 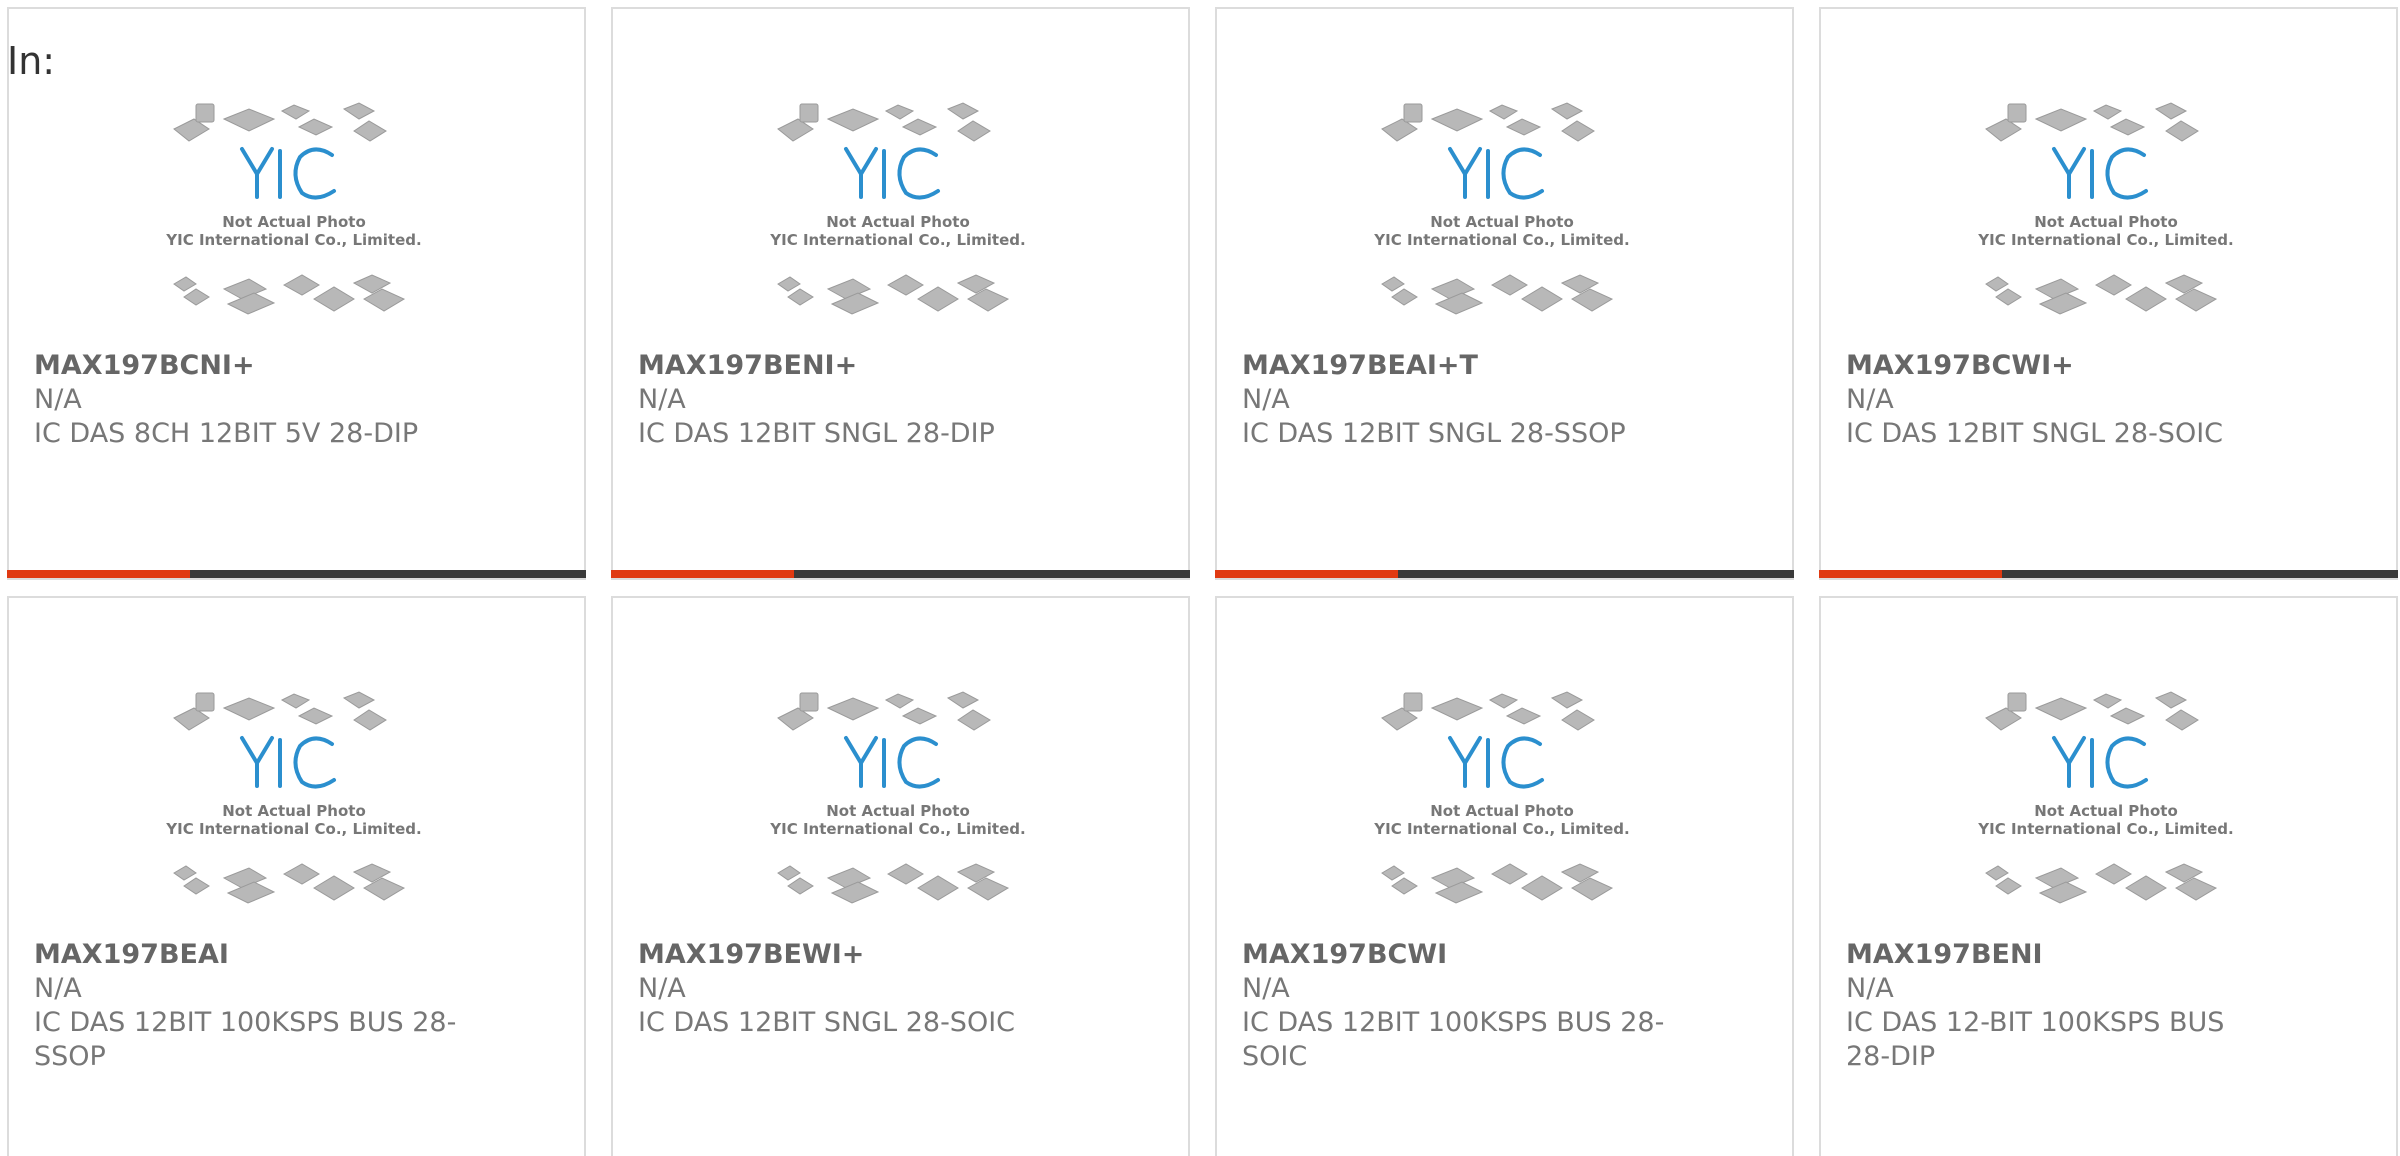 I want to click on part-number: MAX197BENI+, so click(x=888, y=366).